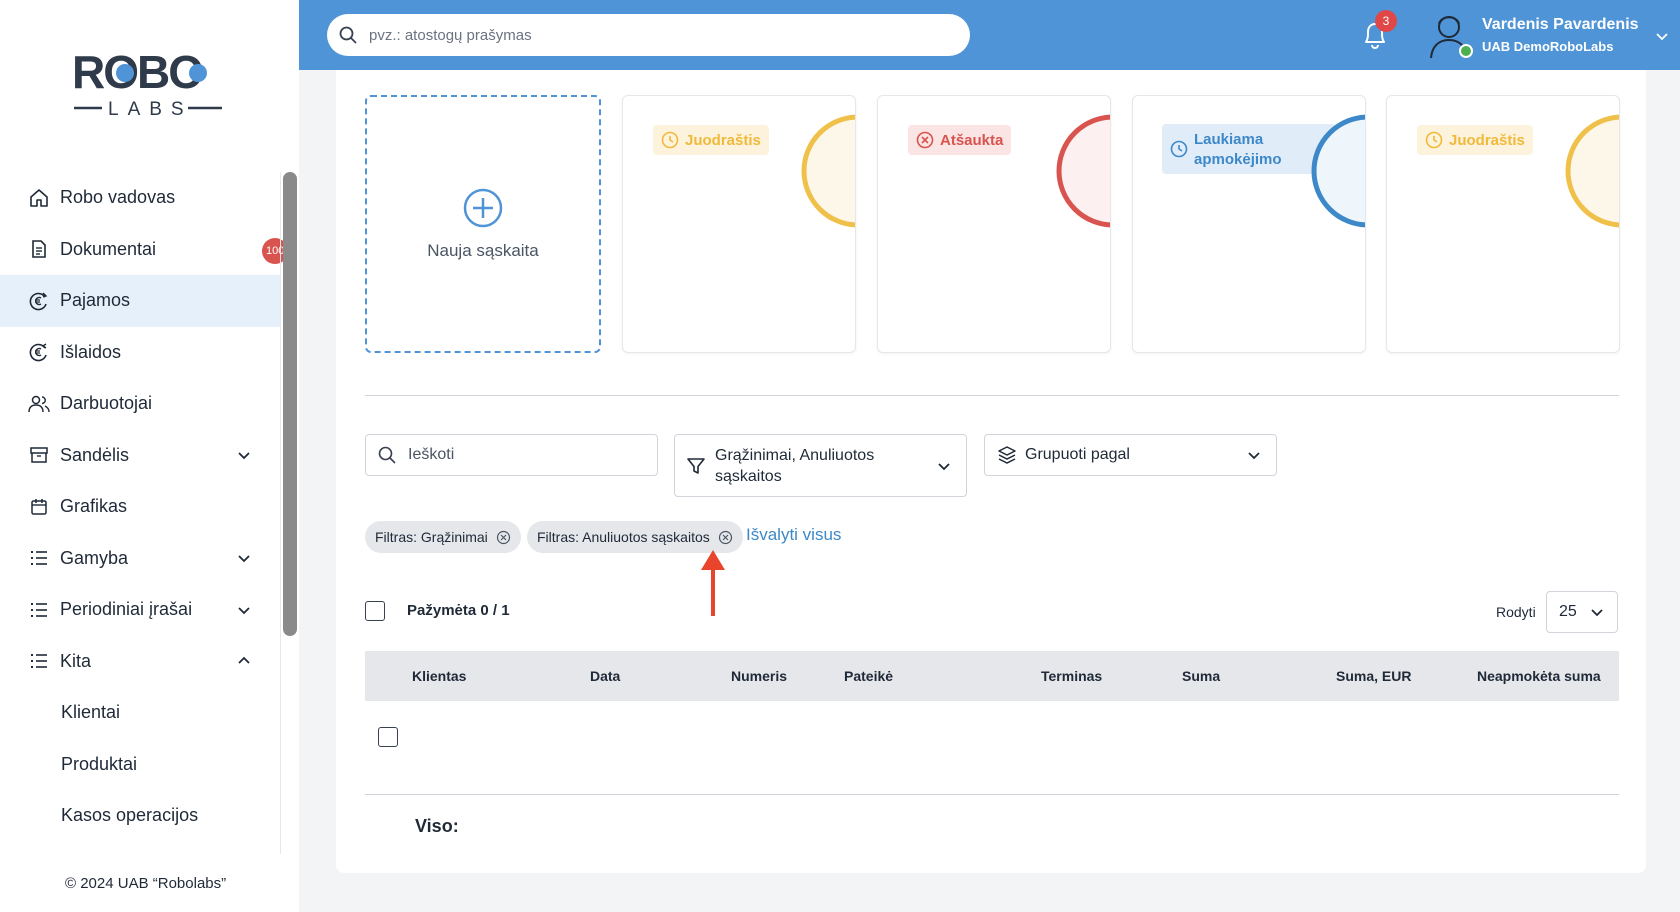 The image size is (1680, 912). What do you see at coordinates (793, 535) in the screenshot?
I see `clear-all-filters-link: Išvalyti visus` at bounding box center [793, 535].